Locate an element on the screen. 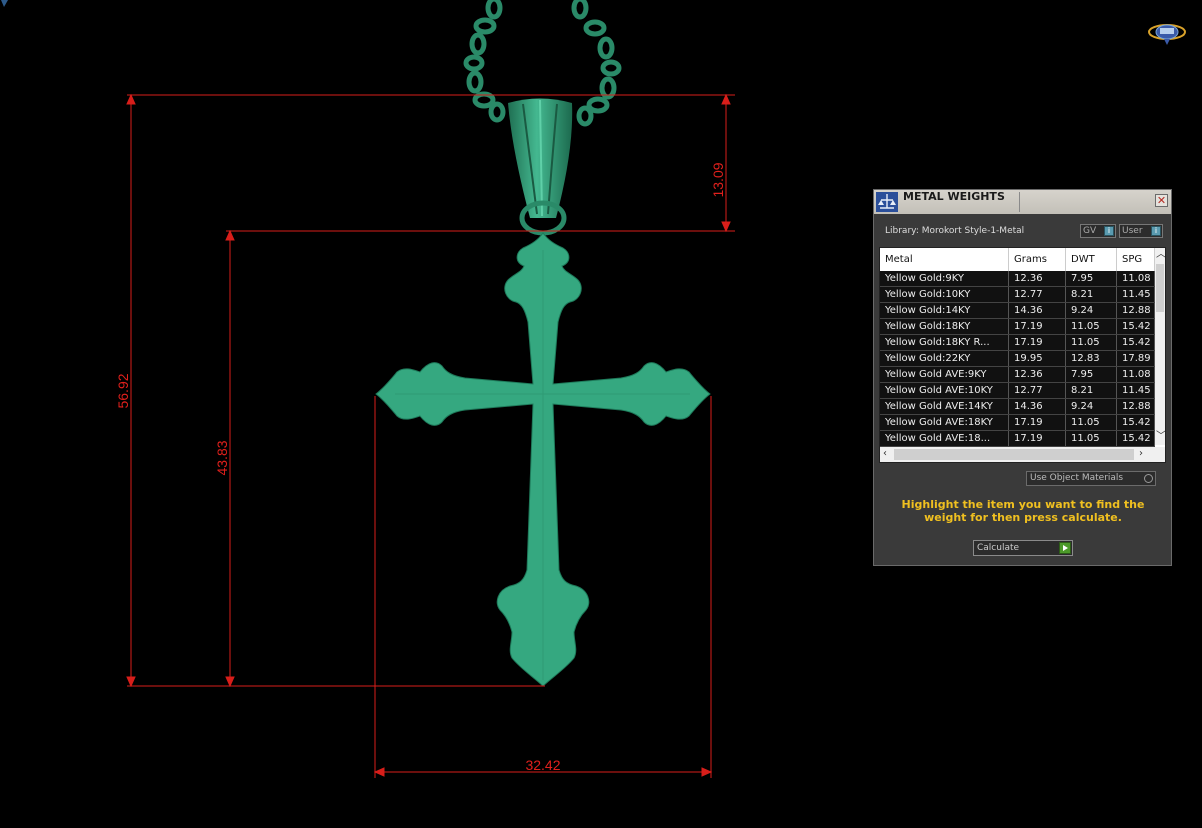 This screenshot has width=1202, height=828. column-header-grams: Grams is located at coordinates (1037, 259).